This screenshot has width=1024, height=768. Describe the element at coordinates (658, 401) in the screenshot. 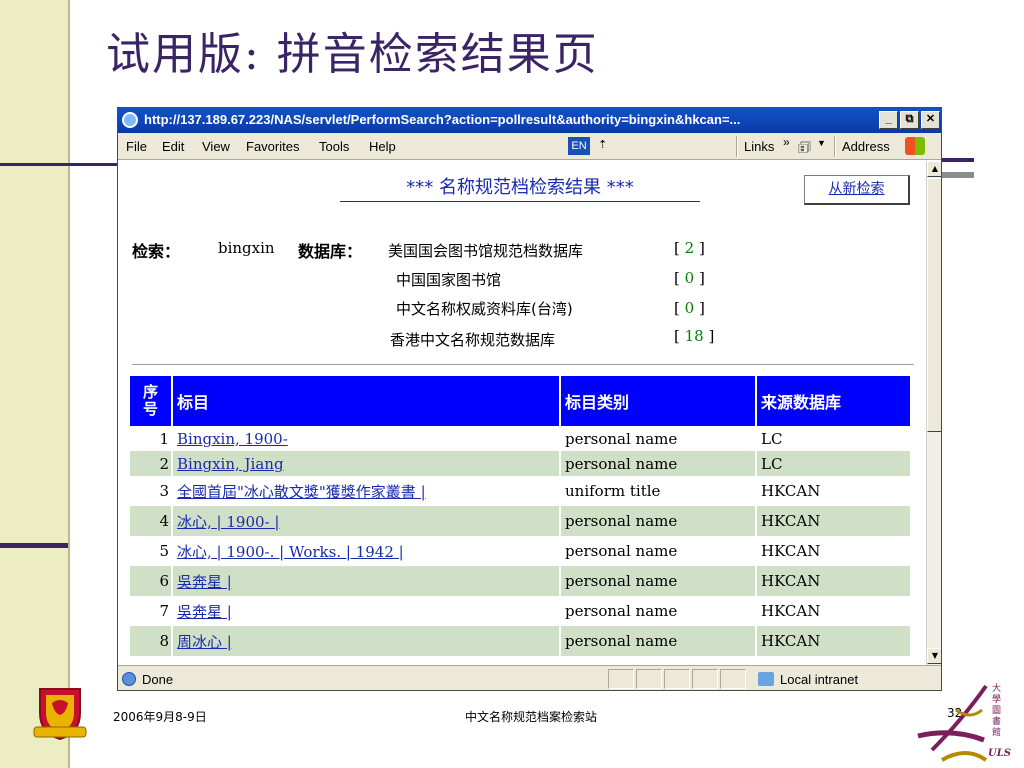

I see `column-header-type: 标目类别` at that location.